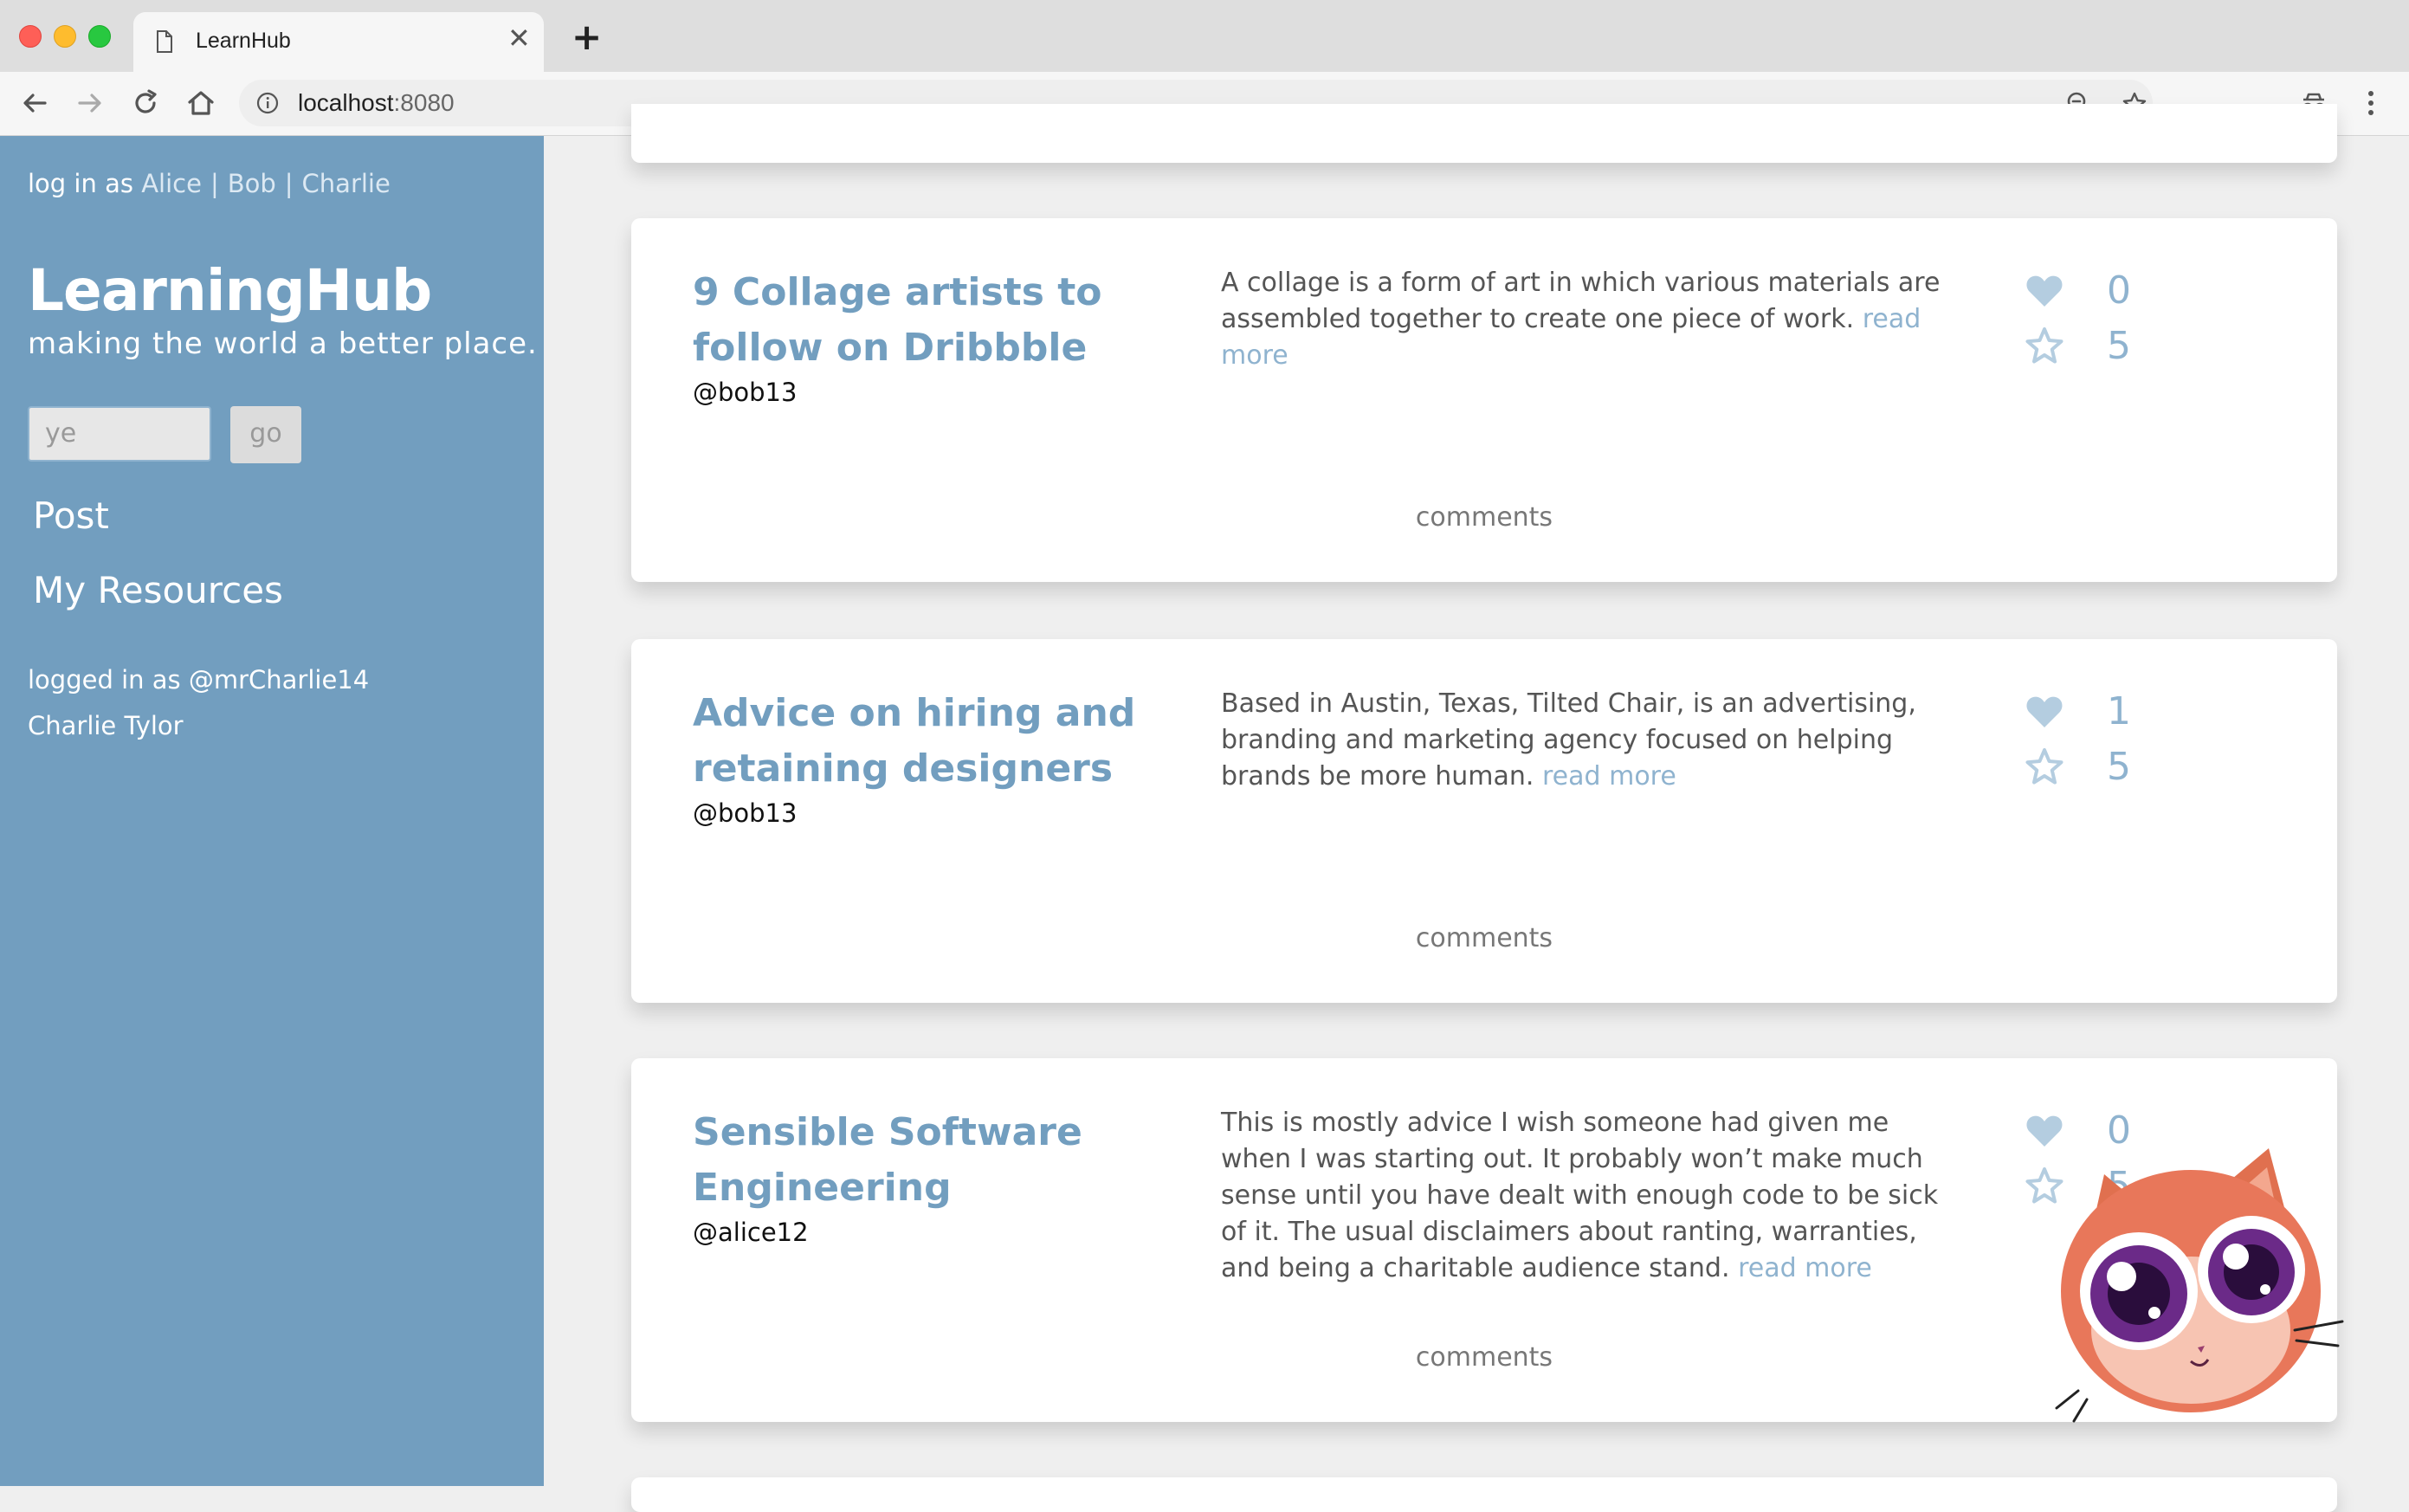  What do you see at coordinates (944, 1160) in the screenshot?
I see `resource-title-link: Sensible Software Engineering` at bounding box center [944, 1160].